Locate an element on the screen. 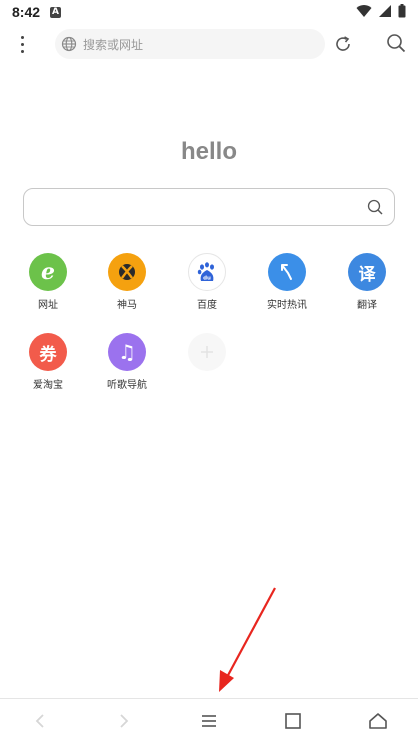 The width and height of the screenshot is (418, 743). bottom-navigation is located at coordinates (209, 720).